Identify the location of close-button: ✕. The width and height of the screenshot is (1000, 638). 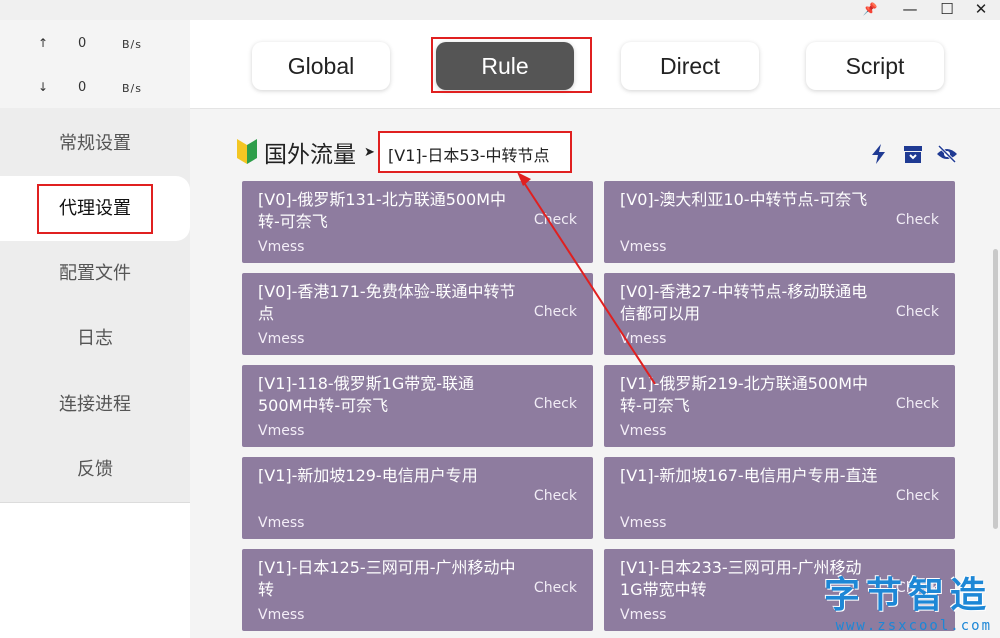
(981, 10).